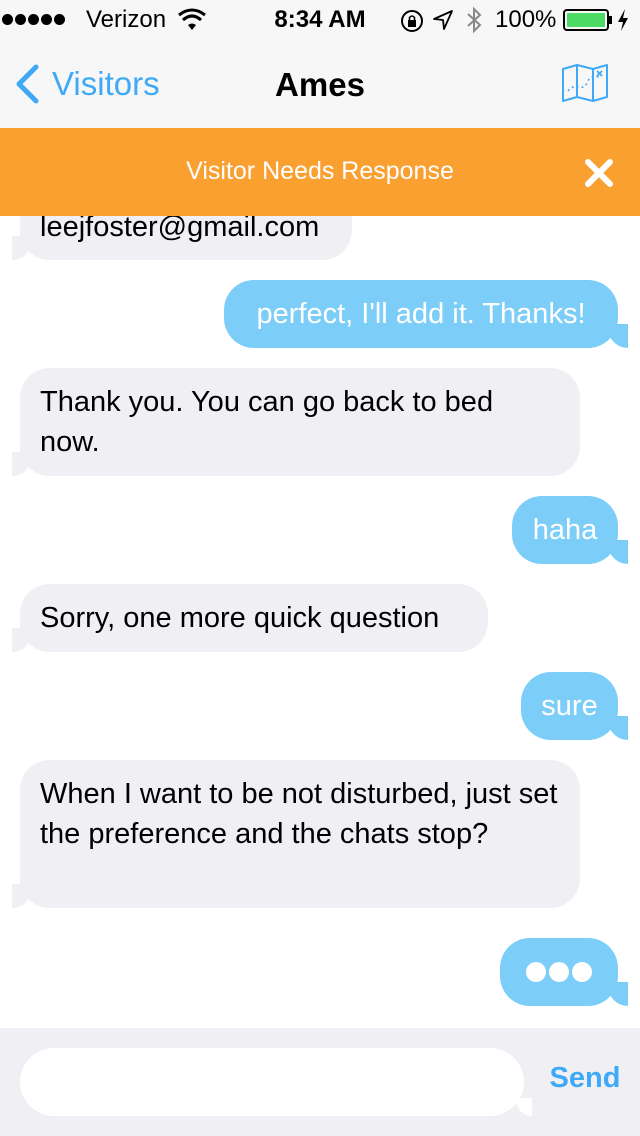 The height and width of the screenshot is (1136, 640). I want to click on message-bubble-incoming: Thank you. You can go back to bed now., so click(300, 422).